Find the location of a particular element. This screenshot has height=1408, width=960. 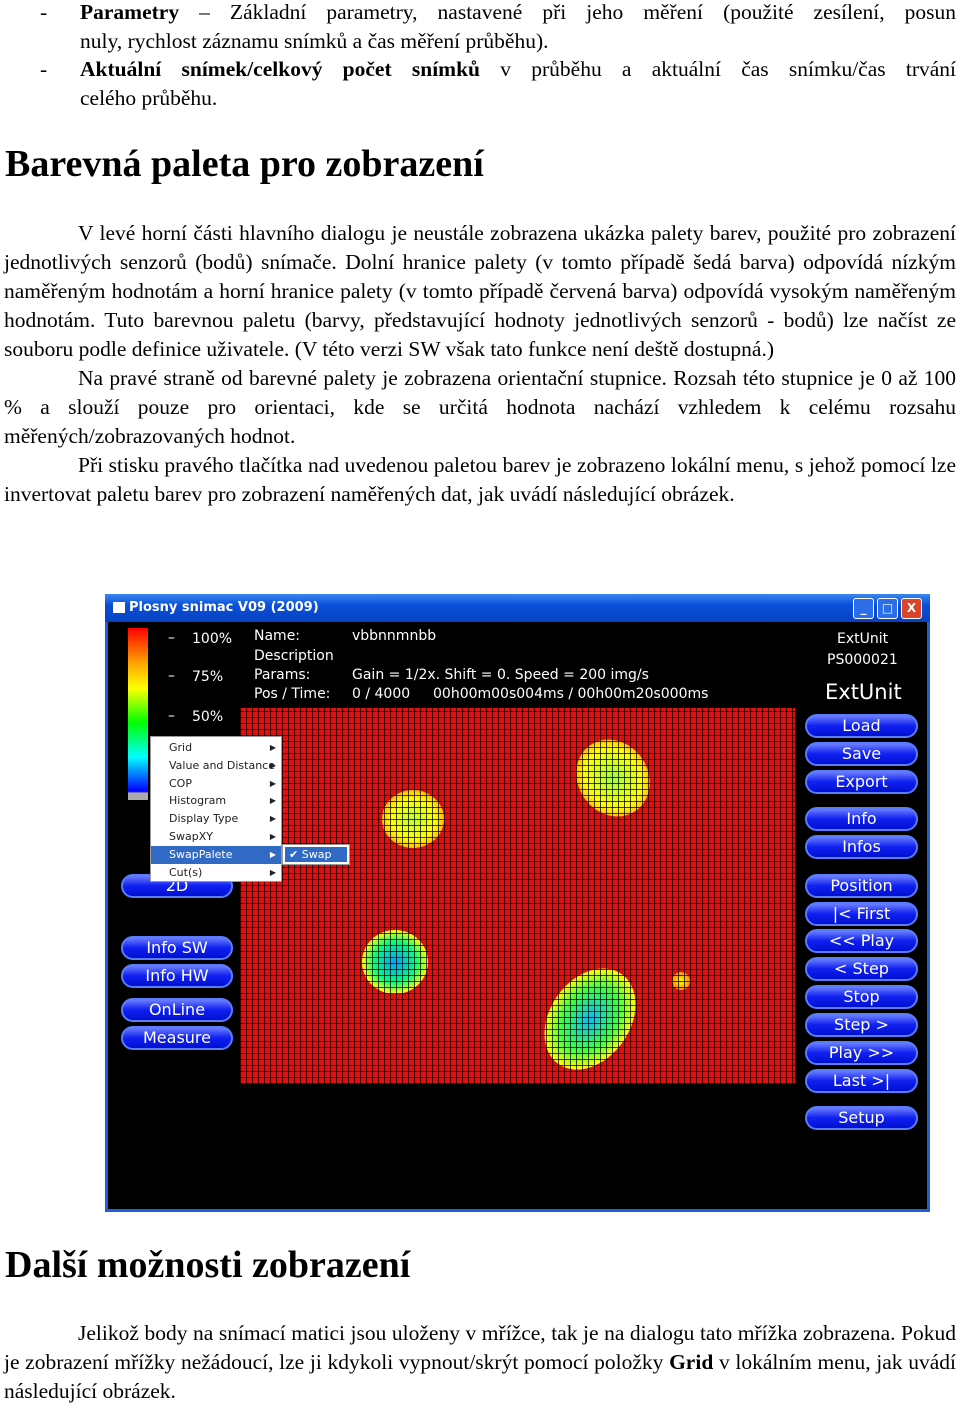

right-button-6: |< First is located at coordinates (861, 914).